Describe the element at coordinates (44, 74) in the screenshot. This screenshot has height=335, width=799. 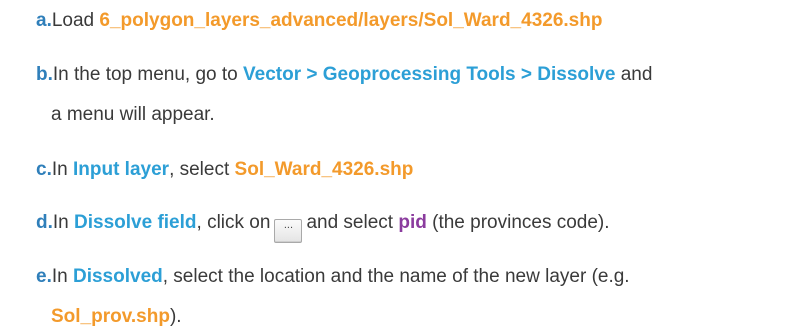
I see `step-b-letter: b.` at that location.